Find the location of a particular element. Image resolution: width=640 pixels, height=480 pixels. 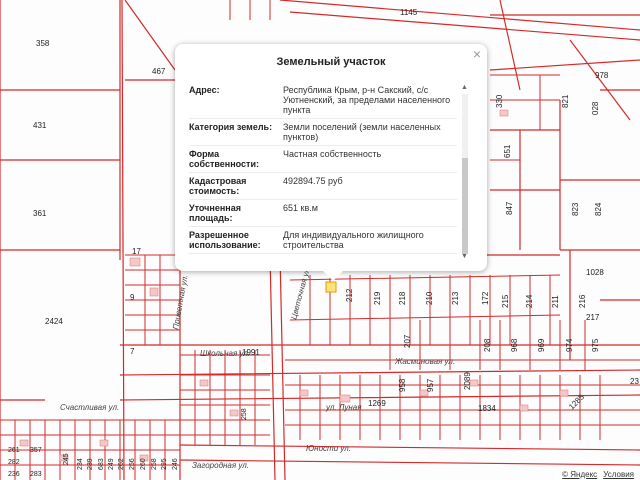

parcel-number: 975 is located at coordinates (595, 345).